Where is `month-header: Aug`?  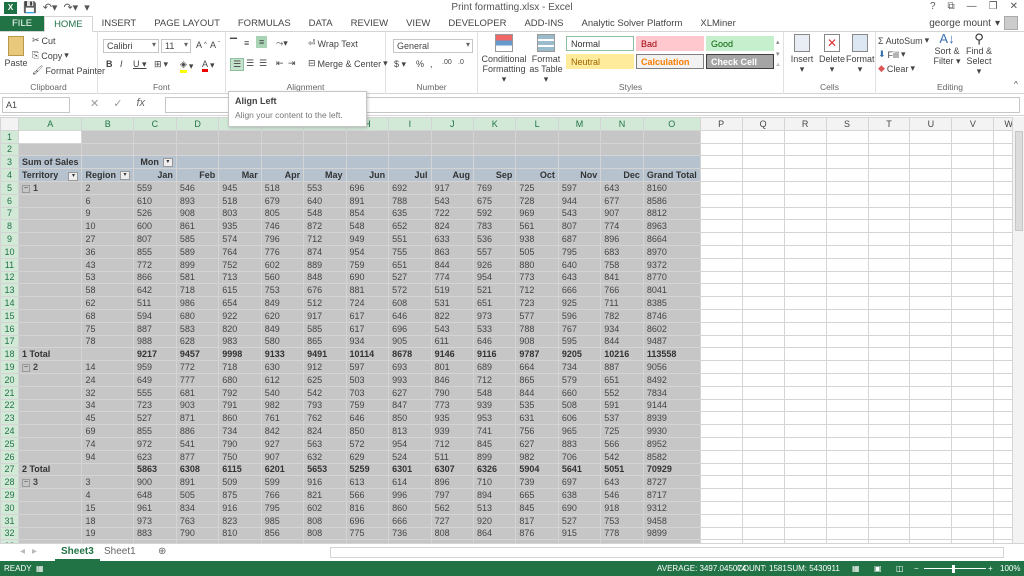 month-header: Aug is located at coordinates (452, 175).